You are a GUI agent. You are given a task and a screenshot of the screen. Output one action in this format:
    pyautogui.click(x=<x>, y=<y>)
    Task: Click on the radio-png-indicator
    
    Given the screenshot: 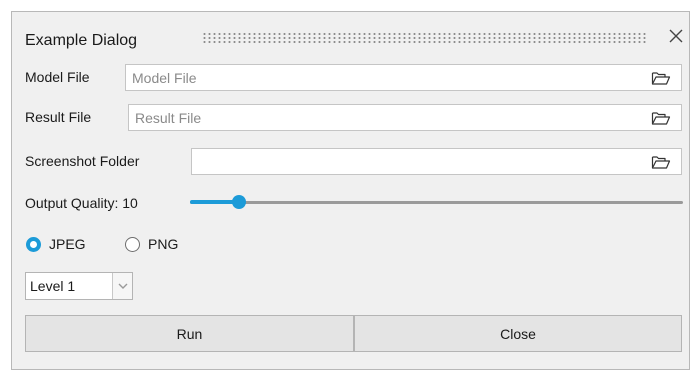 What is the action you would take?
    pyautogui.click(x=132, y=244)
    